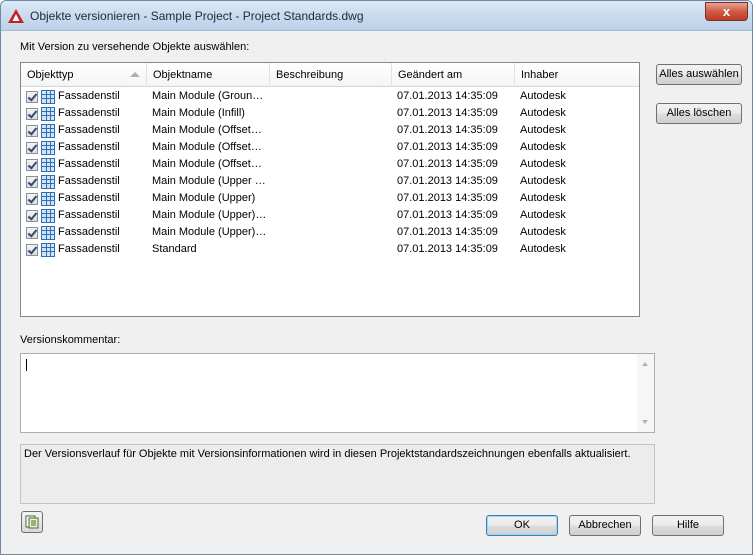 The image size is (753, 555). Describe the element at coordinates (183, 75) in the screenshot. I see `column-header-label: Objektname` at that location.